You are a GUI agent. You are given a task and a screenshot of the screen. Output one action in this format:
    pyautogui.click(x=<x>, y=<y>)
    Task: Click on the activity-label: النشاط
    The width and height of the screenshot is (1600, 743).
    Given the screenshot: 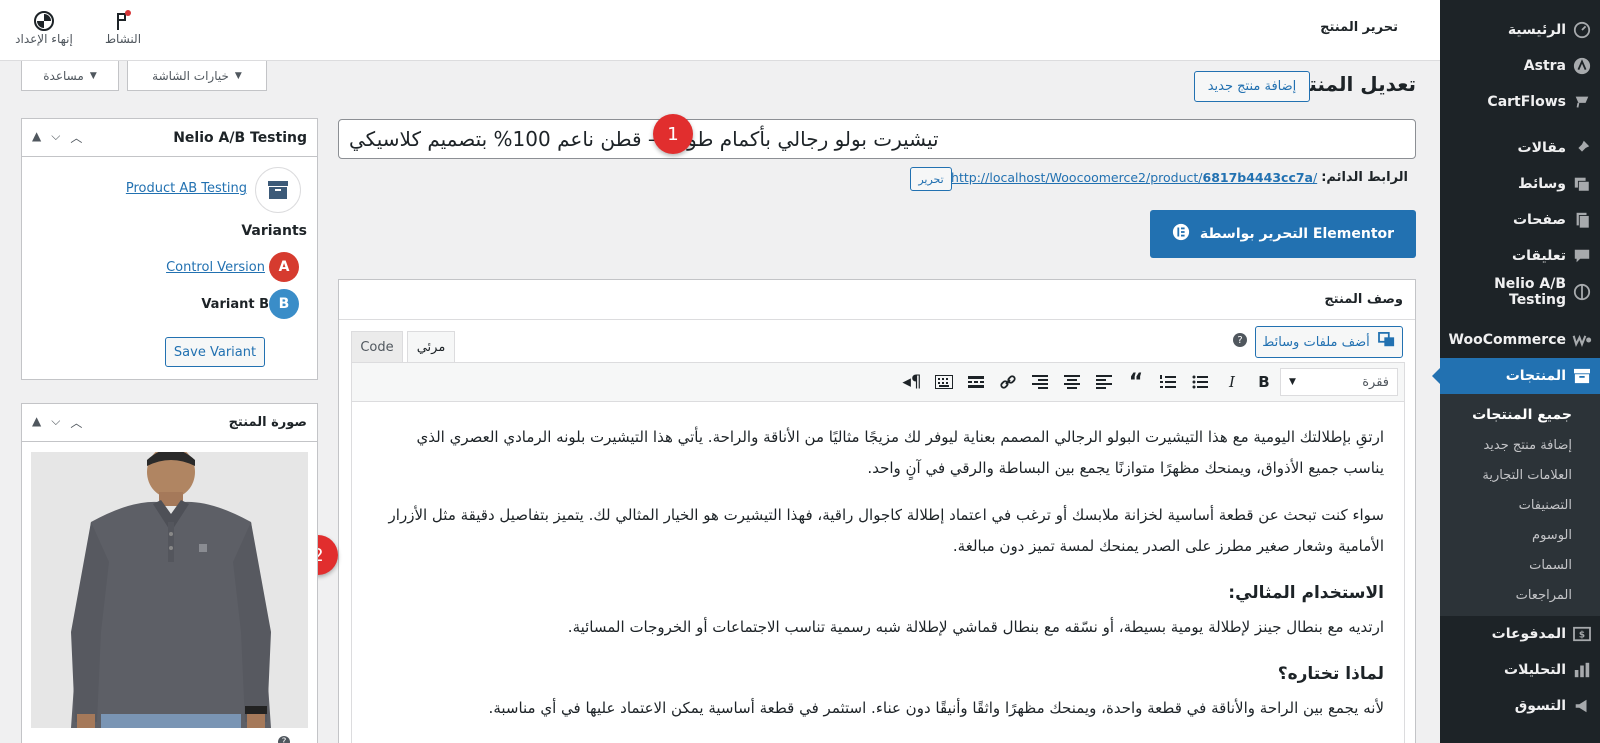 What is the action you would take?
    pyautogui.click(x=123, y=39)
    